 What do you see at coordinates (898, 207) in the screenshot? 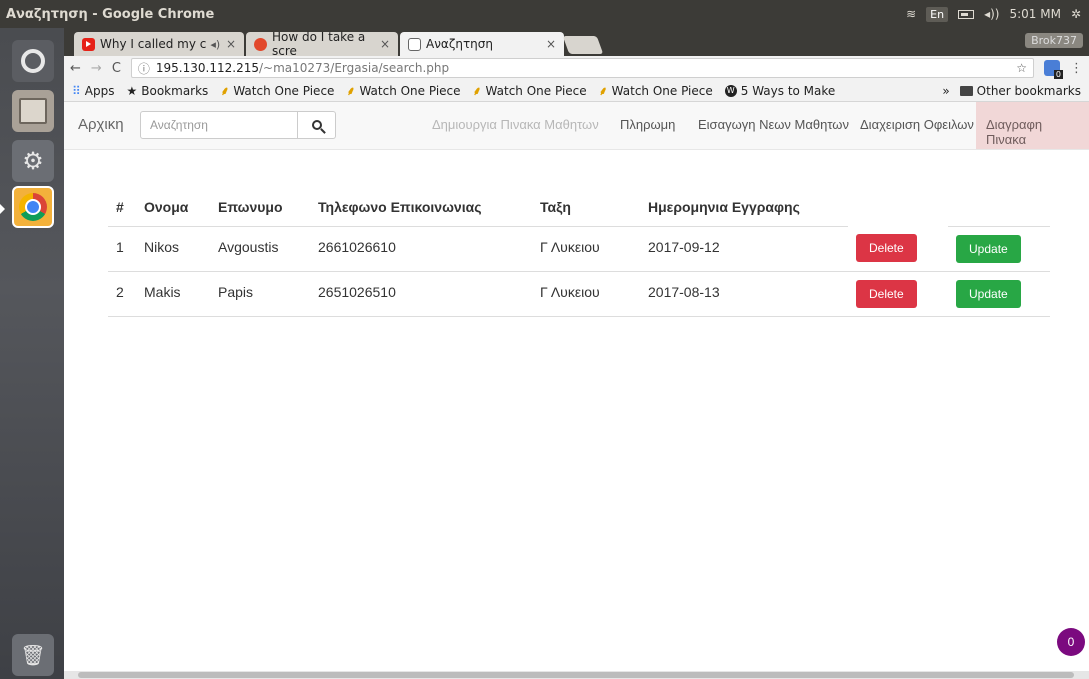
I see `col-header-delete` at bounding box center [898, 207].